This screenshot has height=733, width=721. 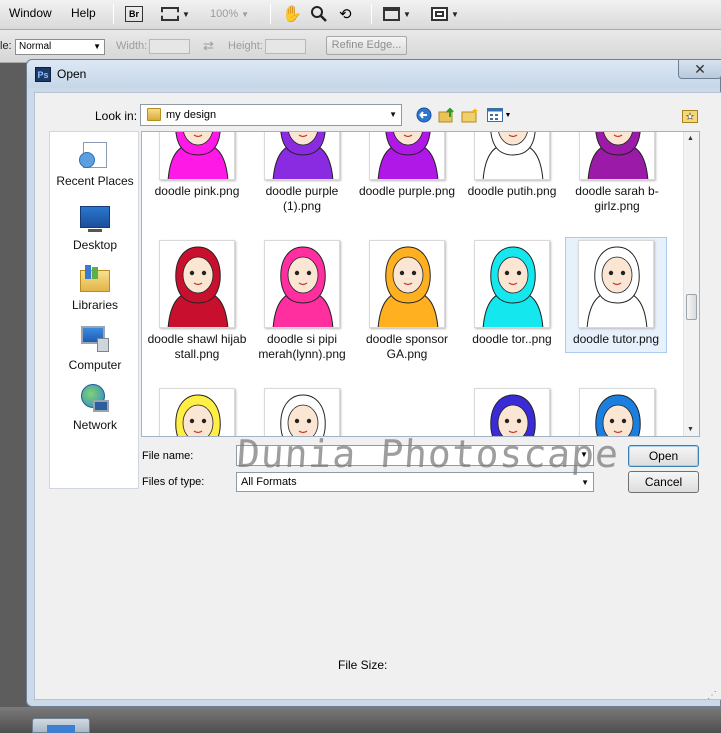 I want to click on file-name: doodle tutor.png, so click(x=616, y=339).